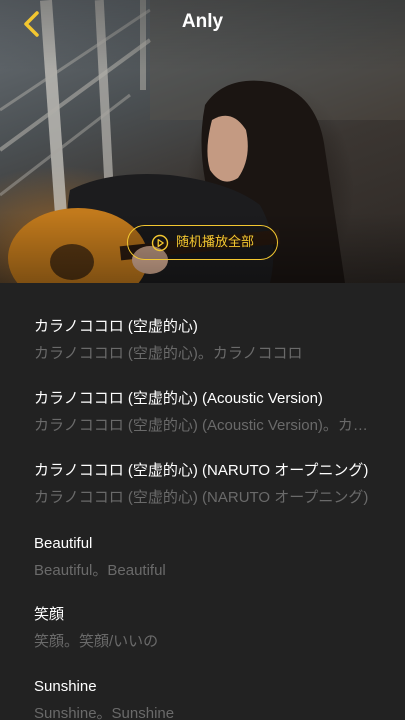 Image resolution: width=405 pixels, height=720 pixels. What do you see at coordinates (214, 242) in the screenshot?
I see `shuffle-play-all-label: 随机播放全部` at bounding box center [214, 242].